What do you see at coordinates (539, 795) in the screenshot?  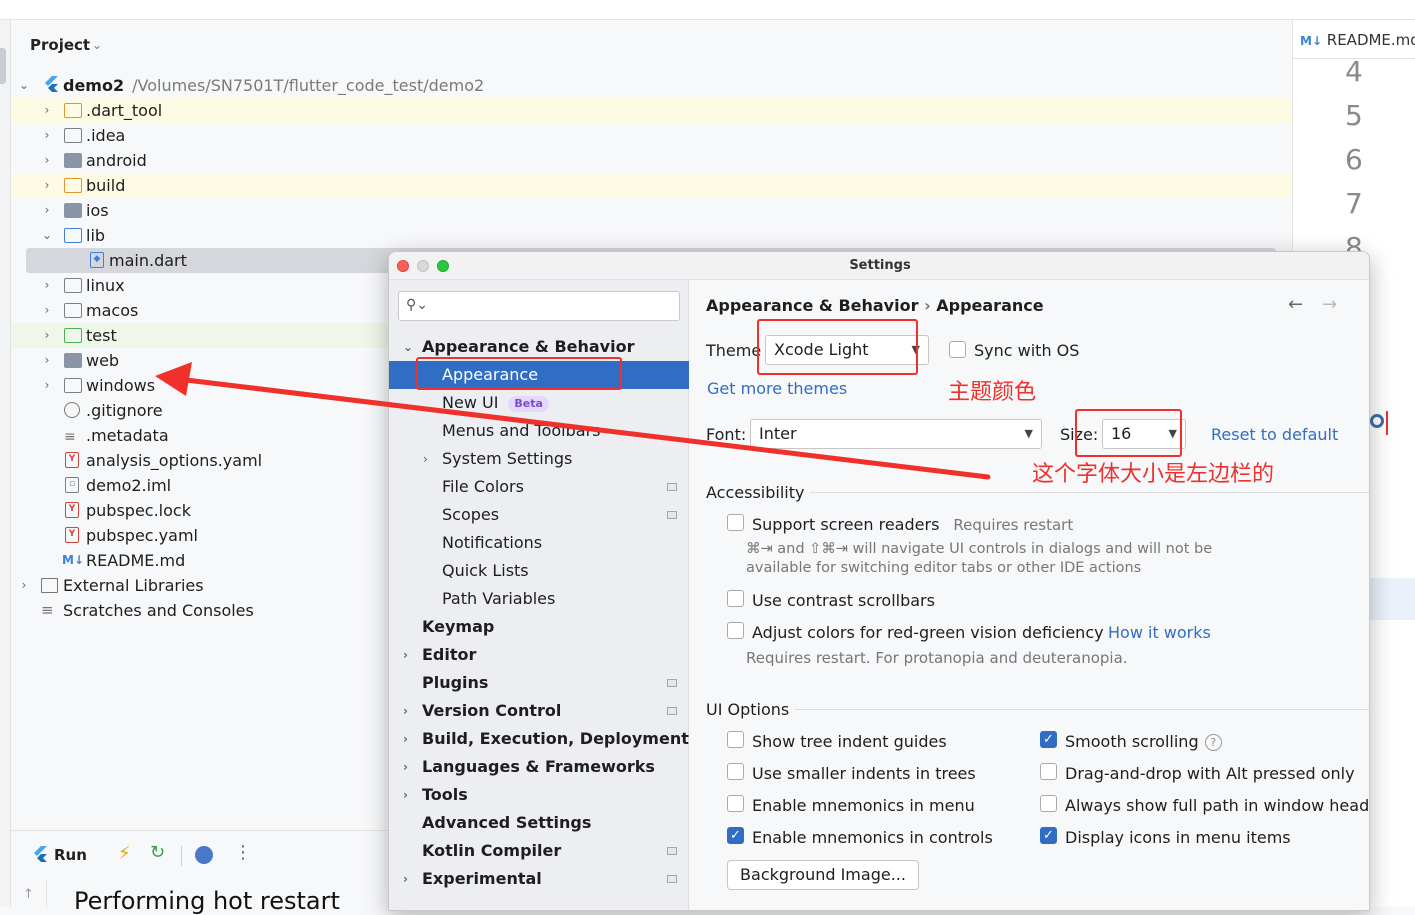 I see `nav-tools: › Tools` at bounding box center [539, 795].